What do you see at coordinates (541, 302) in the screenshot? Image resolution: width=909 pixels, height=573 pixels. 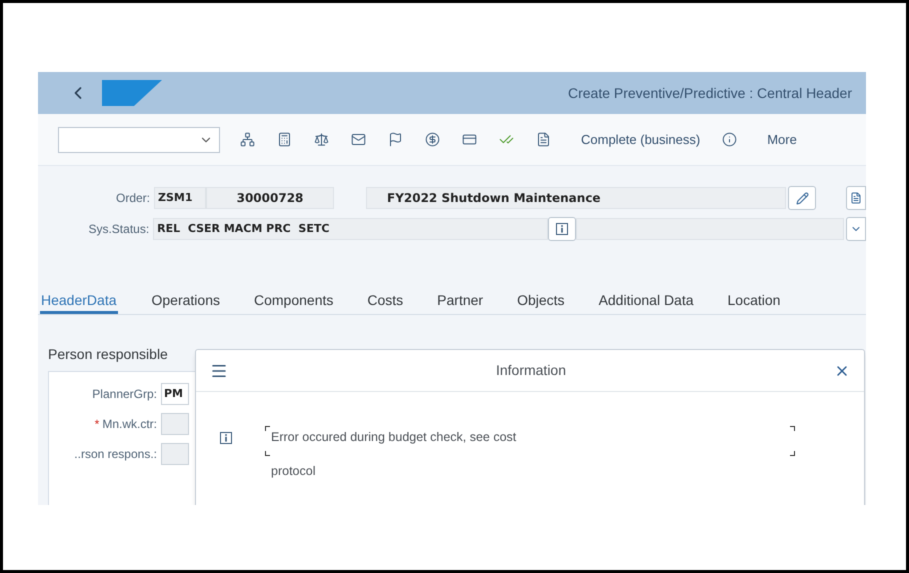 I see `tab: Objects` at bounding box center [541, 302].